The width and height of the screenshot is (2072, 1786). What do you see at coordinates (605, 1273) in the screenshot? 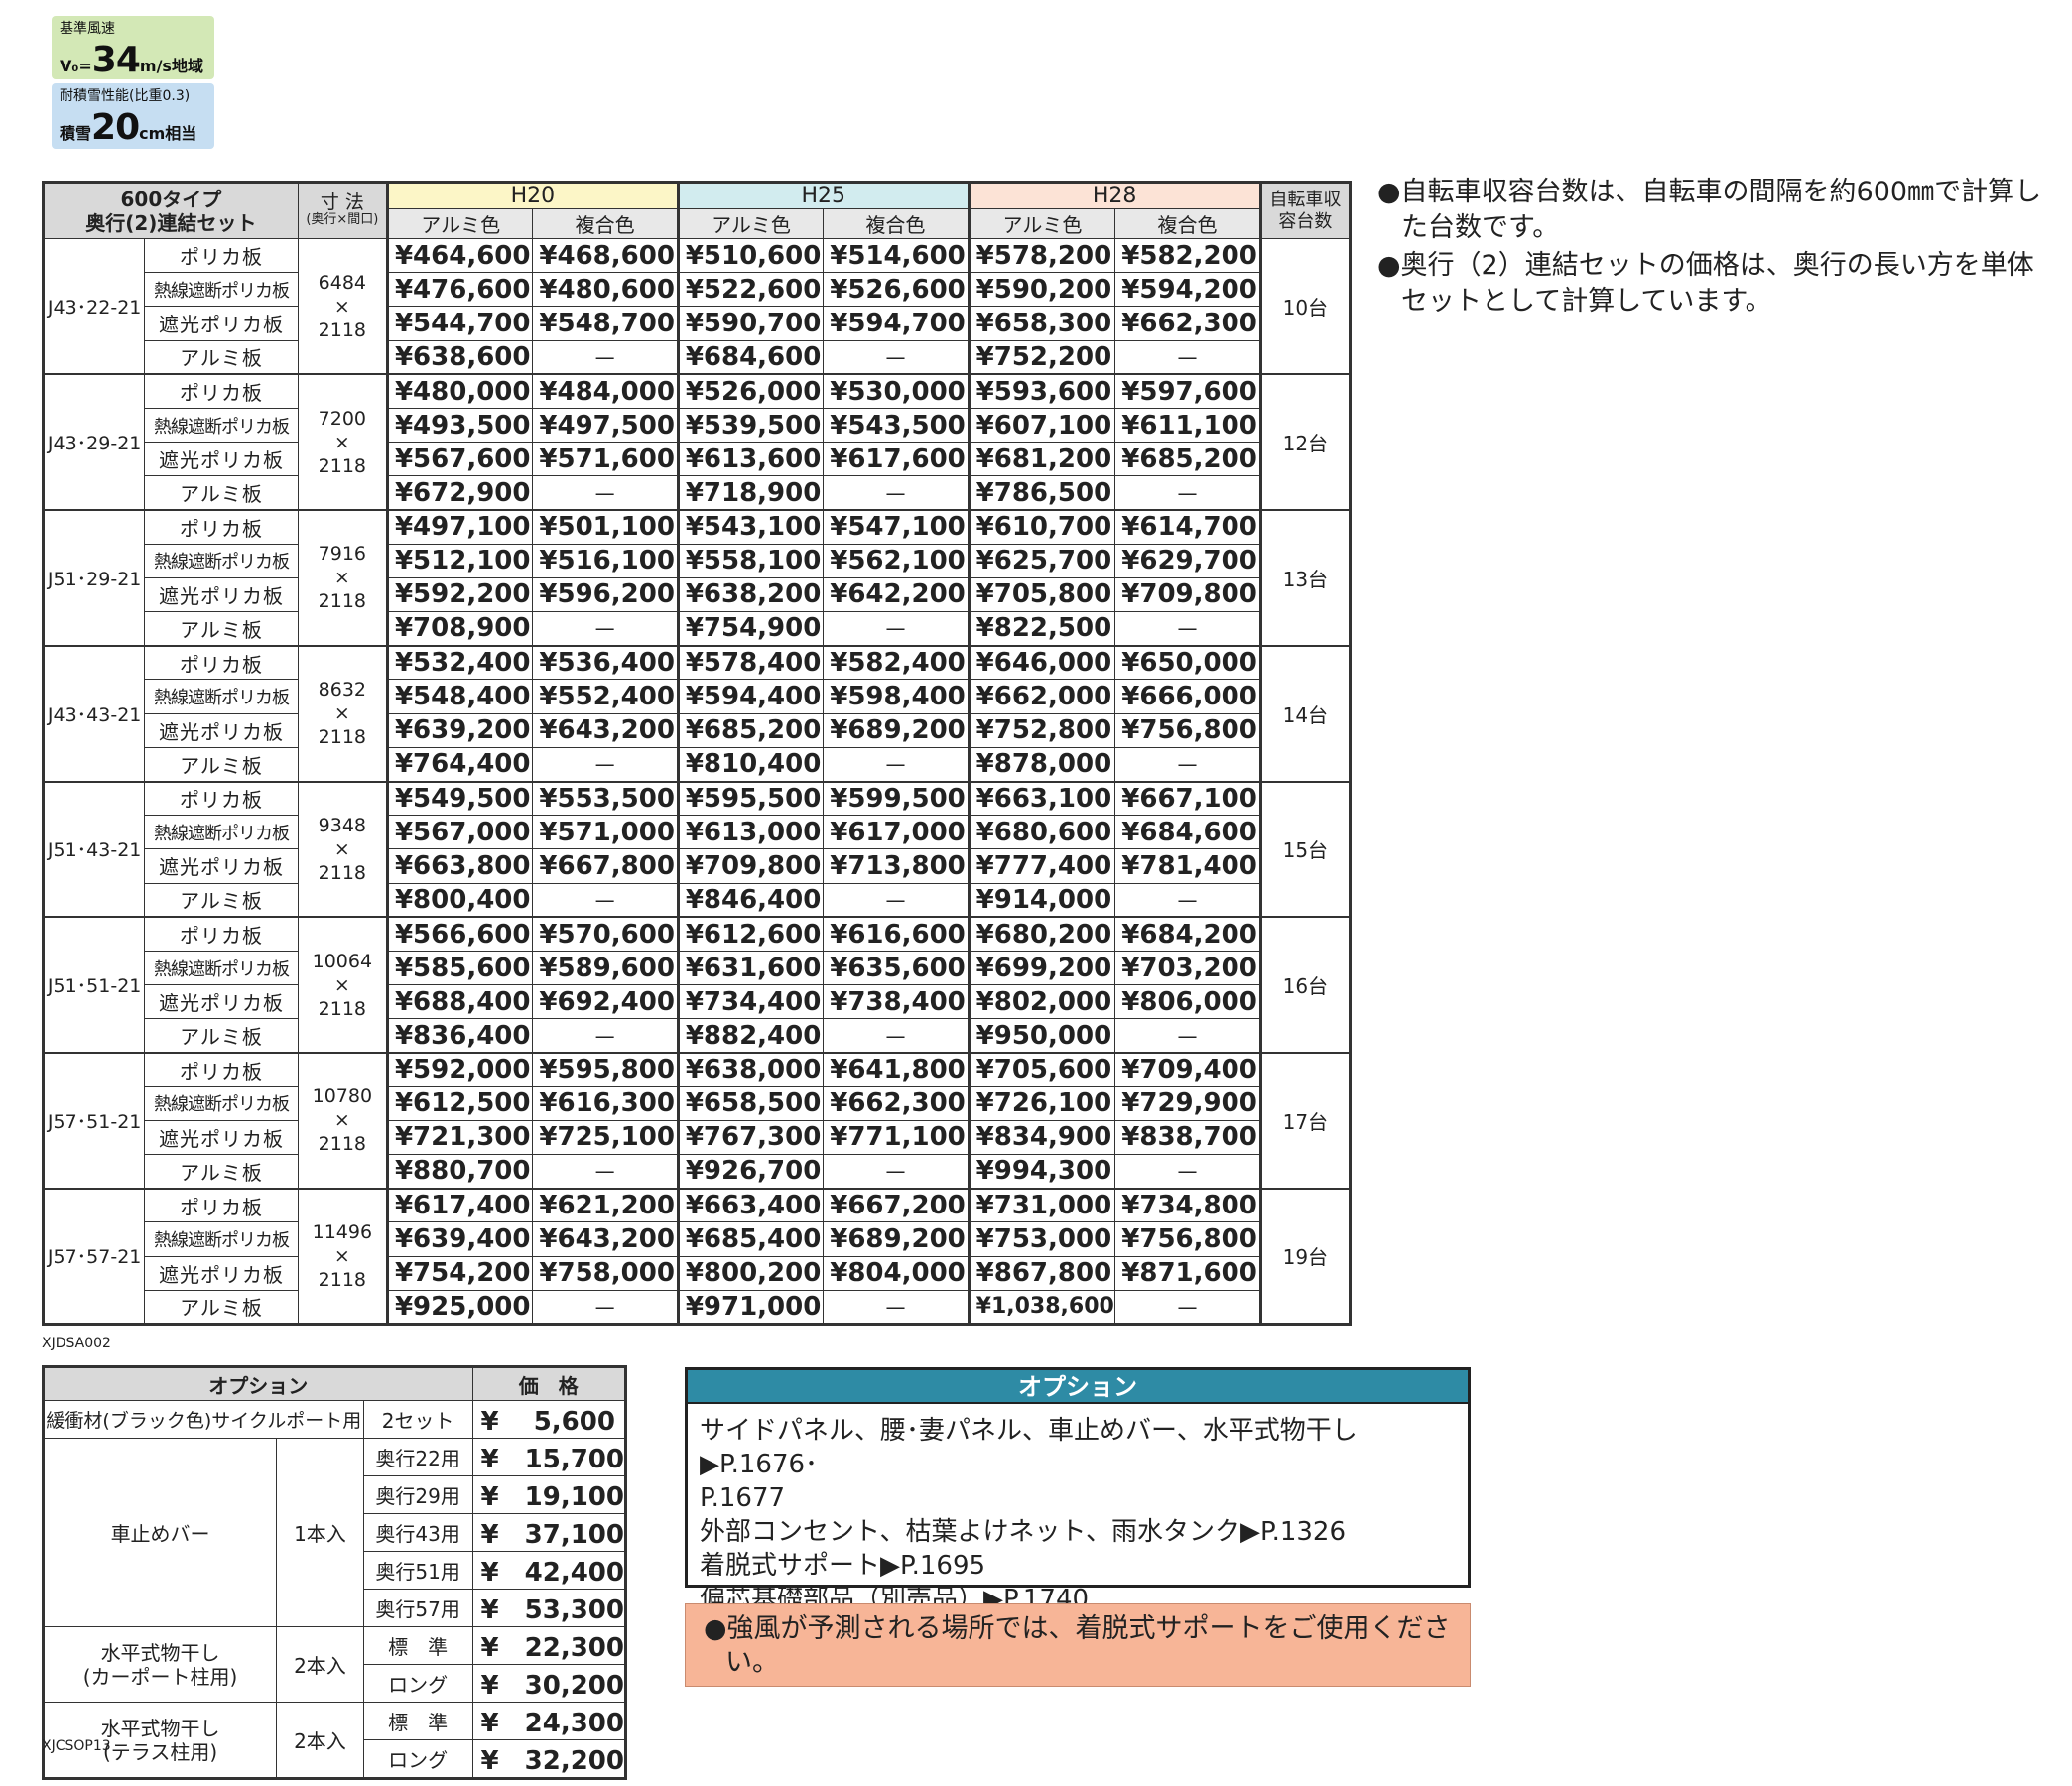
I see `price-cell: ¥758,000` at bounding box center [605, 1273].